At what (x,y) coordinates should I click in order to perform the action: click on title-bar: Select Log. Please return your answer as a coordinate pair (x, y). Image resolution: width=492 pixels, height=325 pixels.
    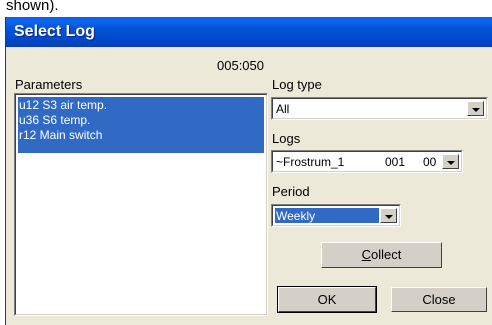
    Looking at the image, I should click on (249, 32).